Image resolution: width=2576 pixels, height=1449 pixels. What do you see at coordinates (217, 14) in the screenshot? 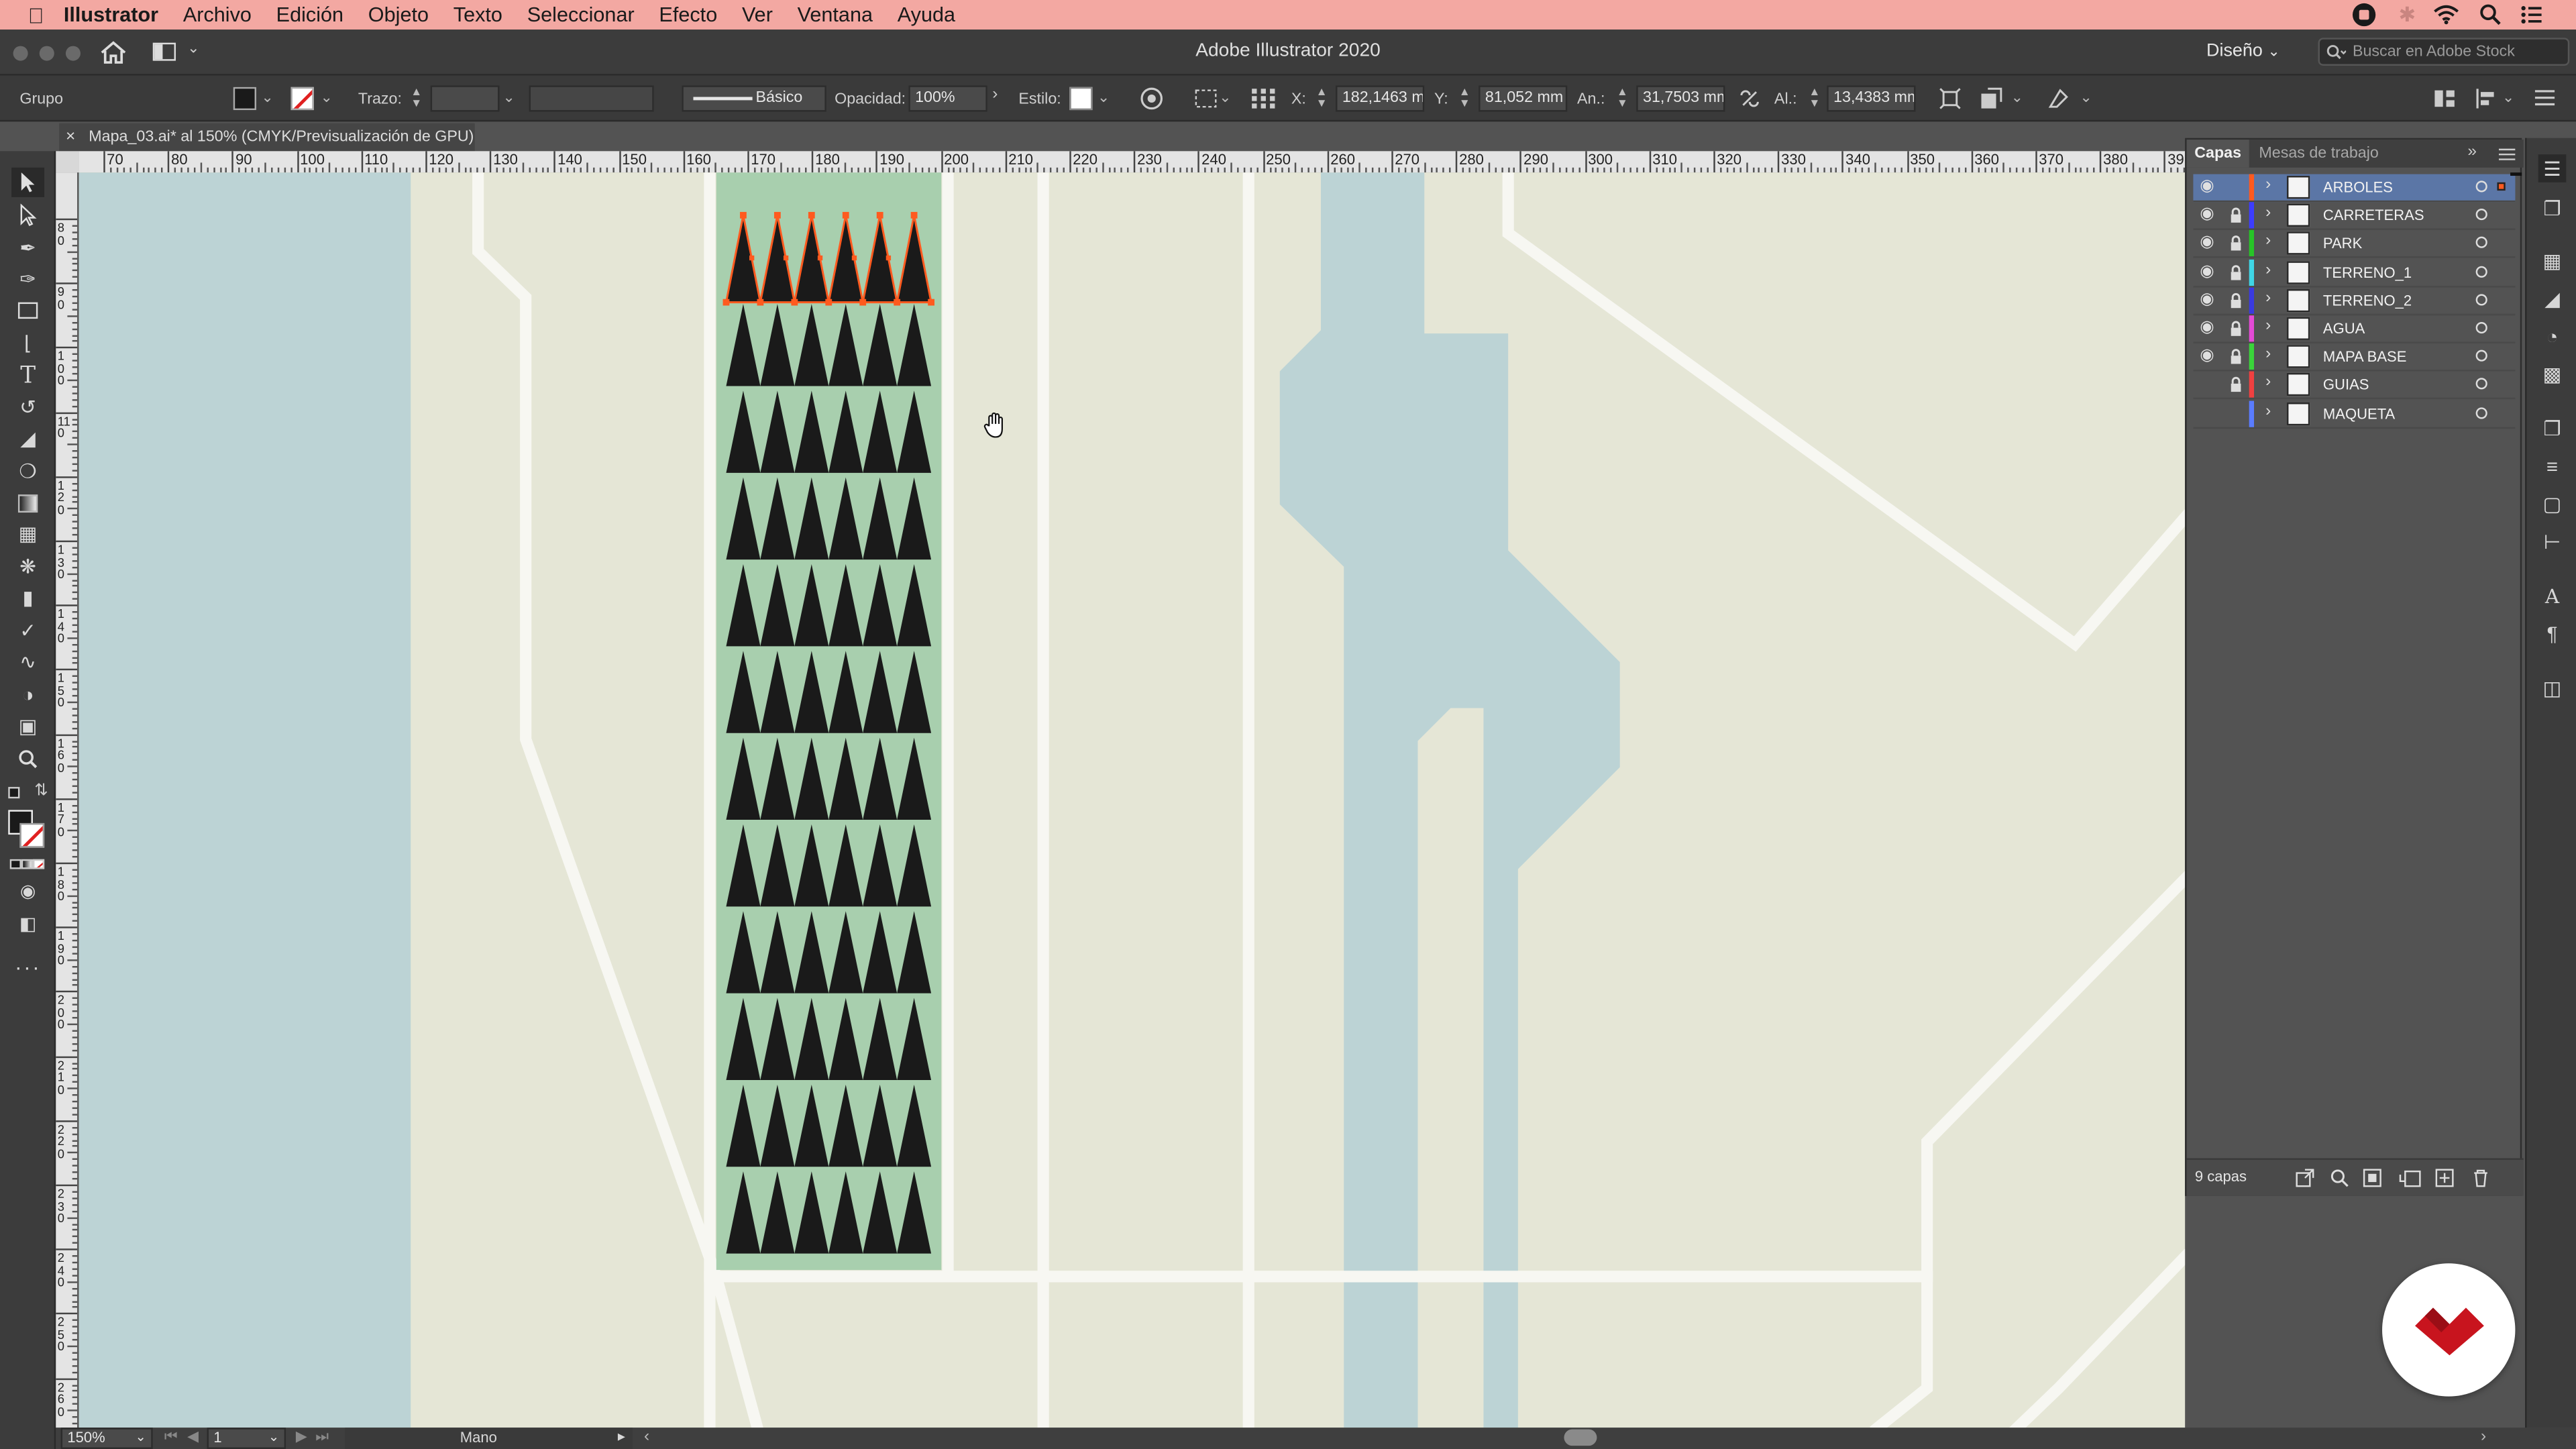
I see `menu-archivo: Archivo` at bounding box center [217, 14].